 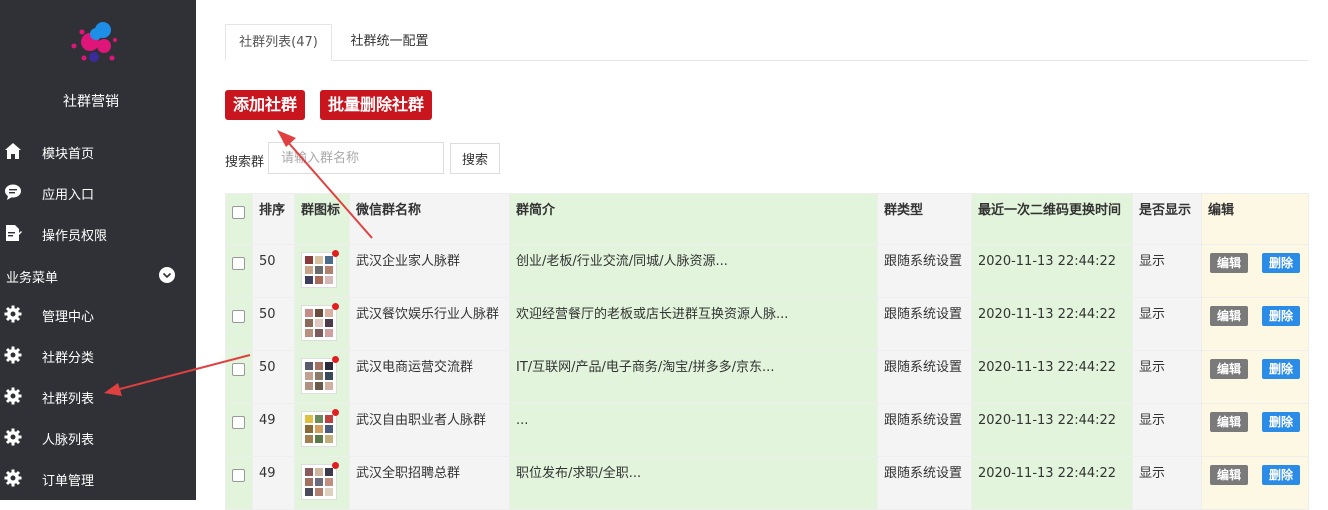 I want to click on group-name-cell: 武汉电商运营交流群, so click(x=429, y=377).